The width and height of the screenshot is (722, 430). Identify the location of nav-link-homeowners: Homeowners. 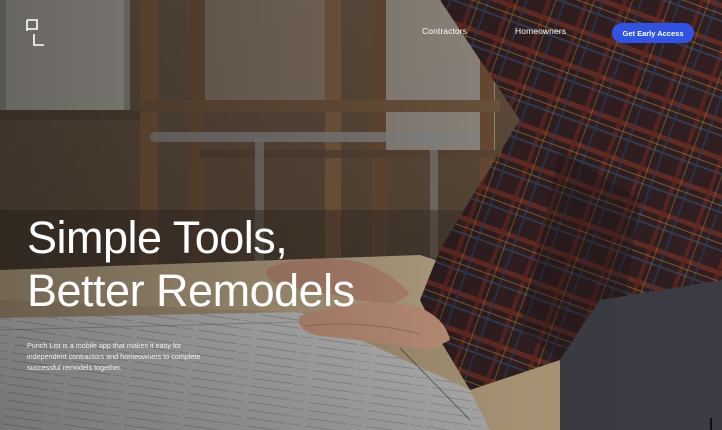
(540, 31).